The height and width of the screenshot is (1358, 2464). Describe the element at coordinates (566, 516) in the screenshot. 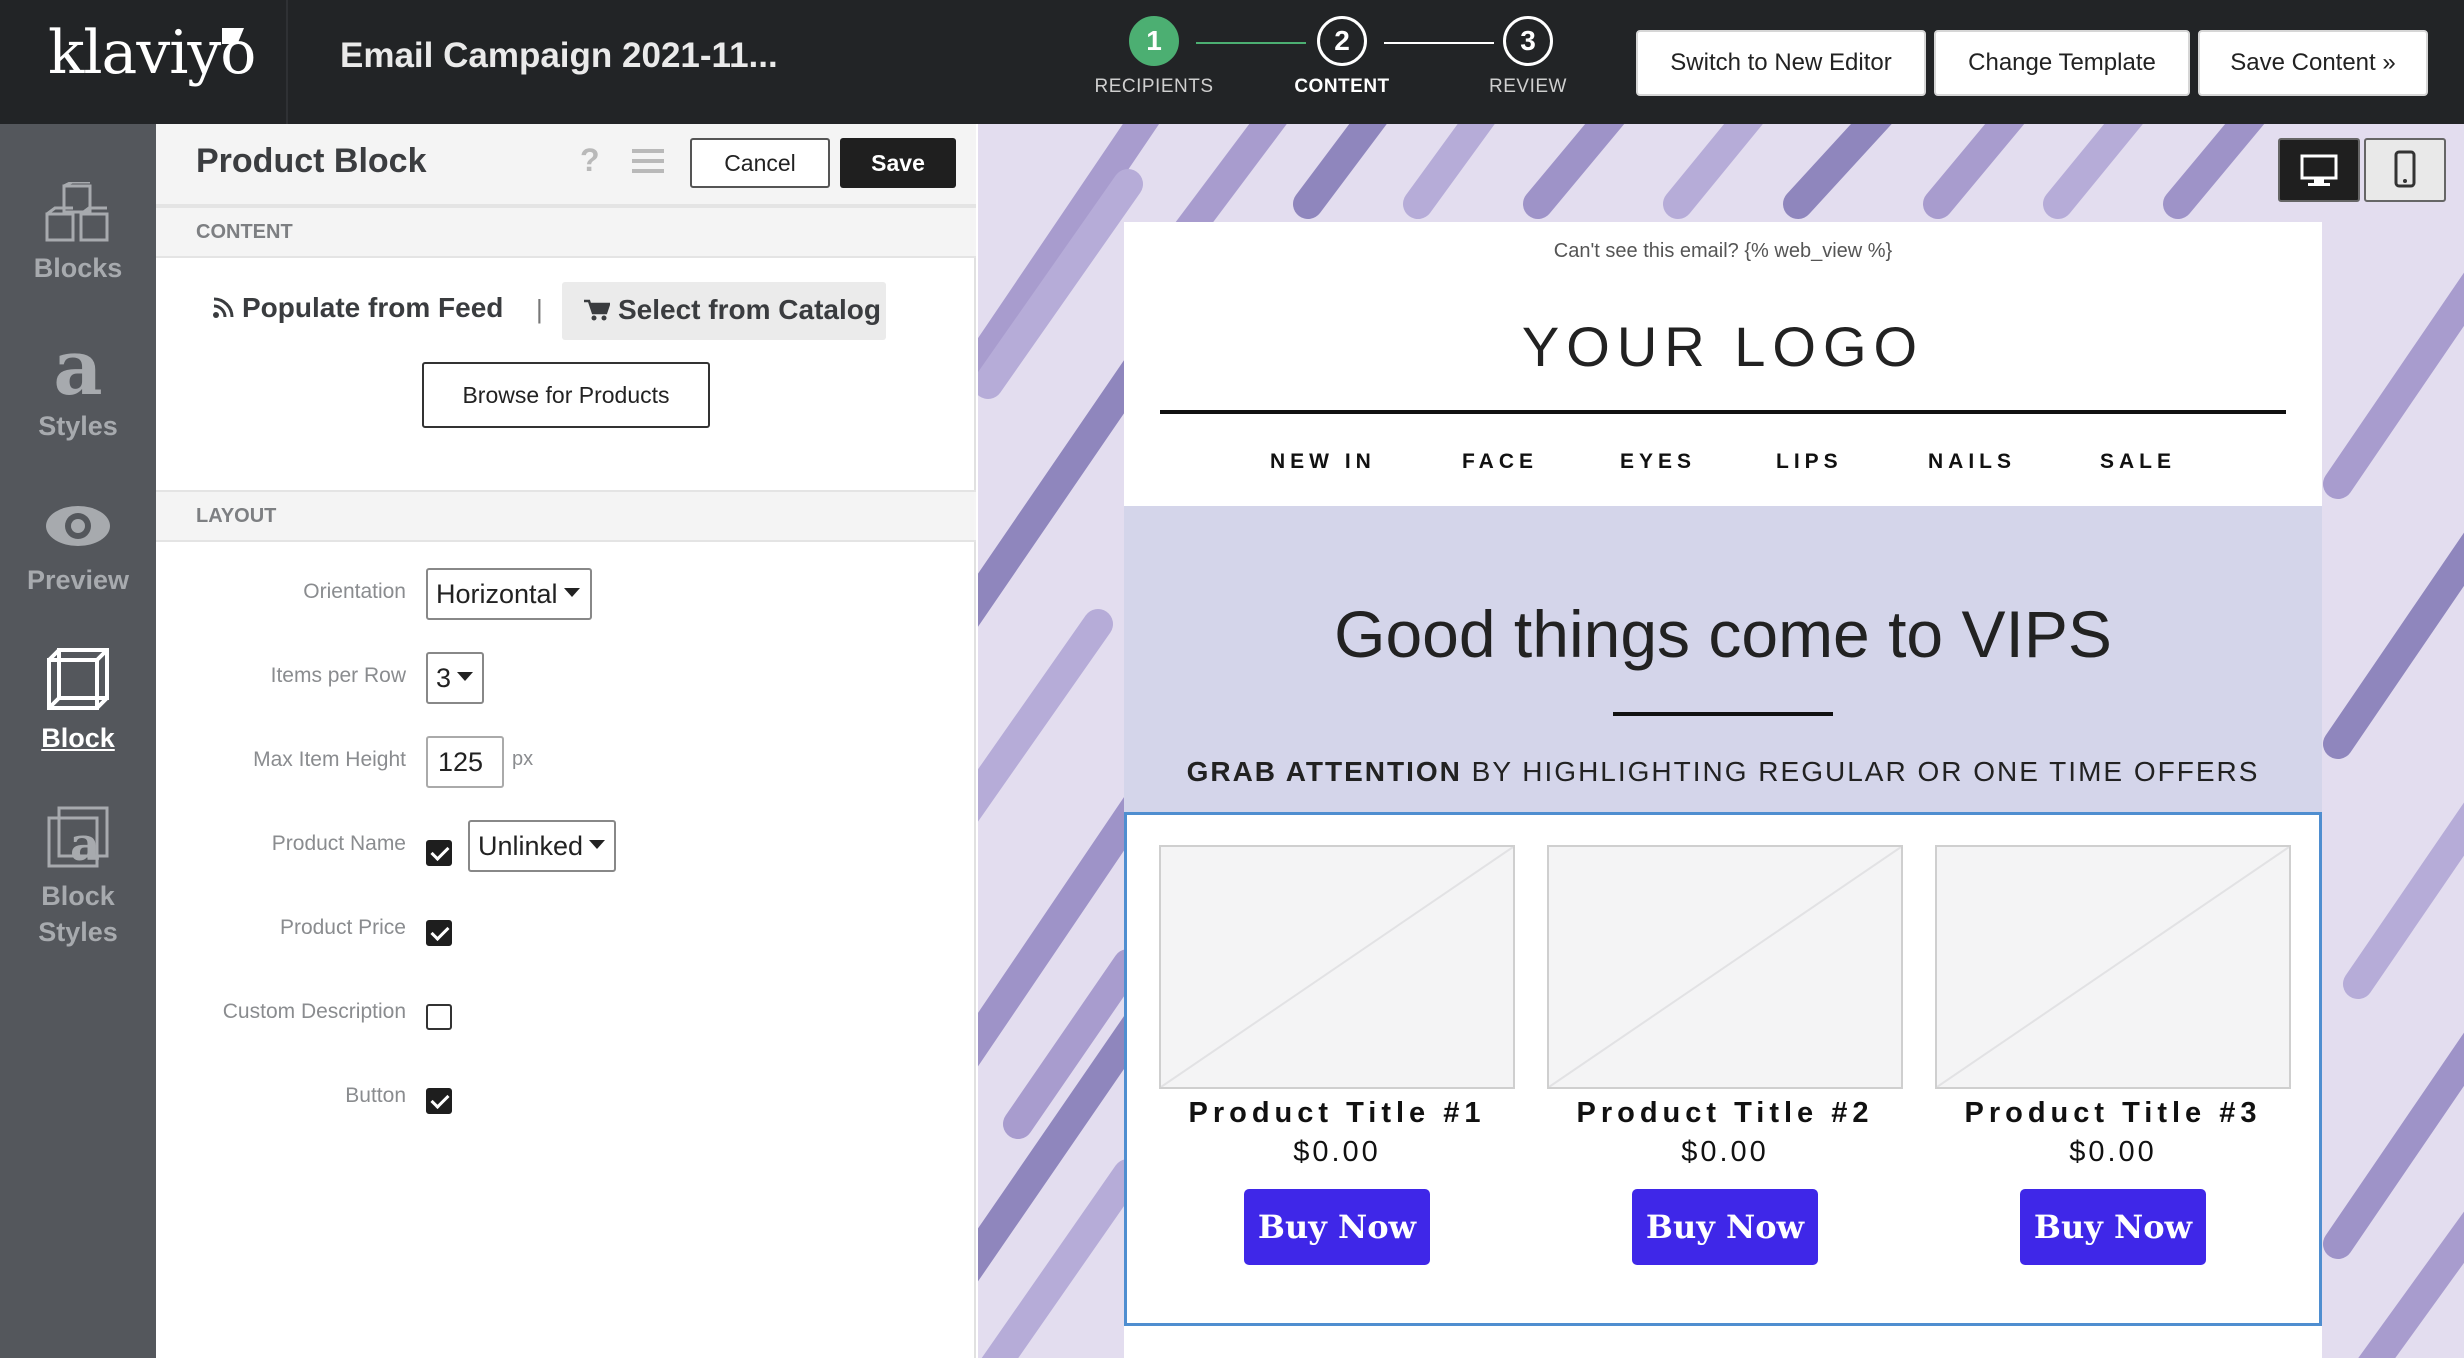

I see `layout-section-heading: LAYOUT` at that location.